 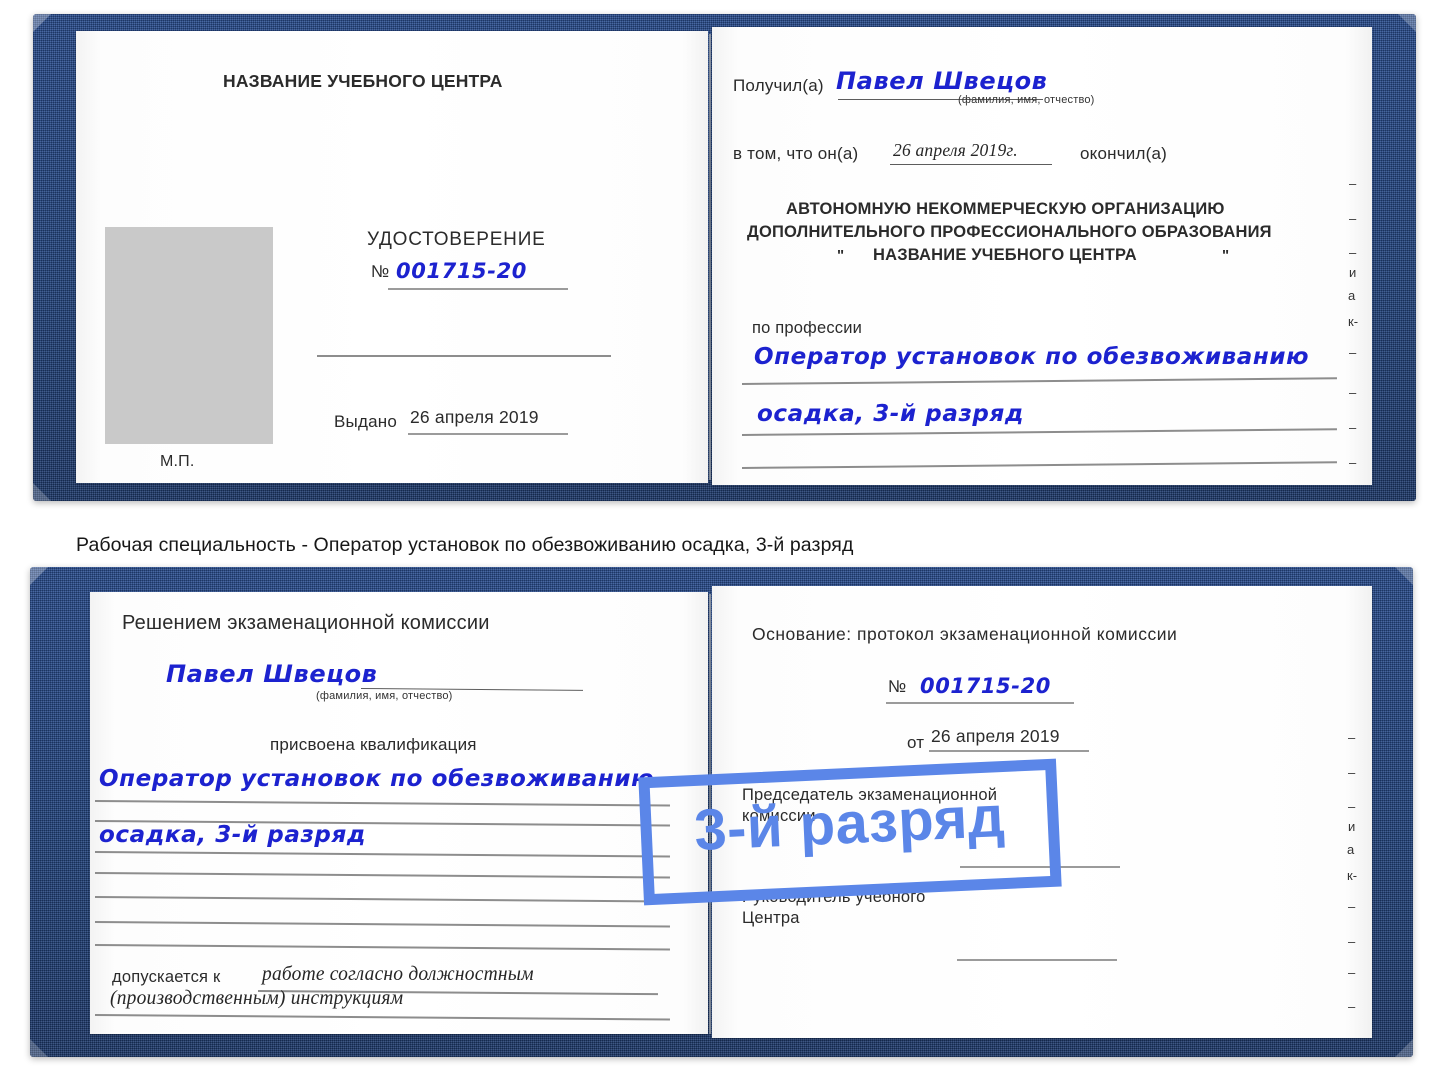 I want to click on protocol-number-rule, so click(x=980, y=703).